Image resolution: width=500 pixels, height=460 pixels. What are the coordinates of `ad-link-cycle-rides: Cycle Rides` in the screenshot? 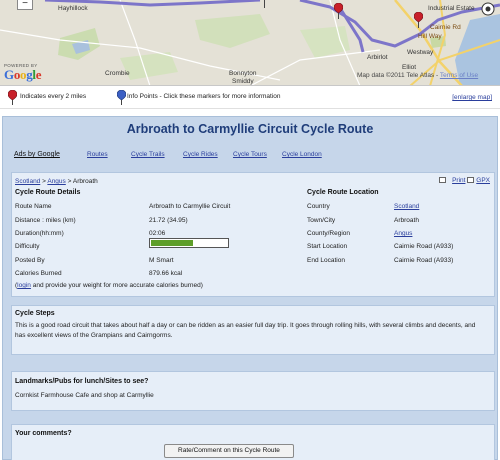 It's located at (200, 154).